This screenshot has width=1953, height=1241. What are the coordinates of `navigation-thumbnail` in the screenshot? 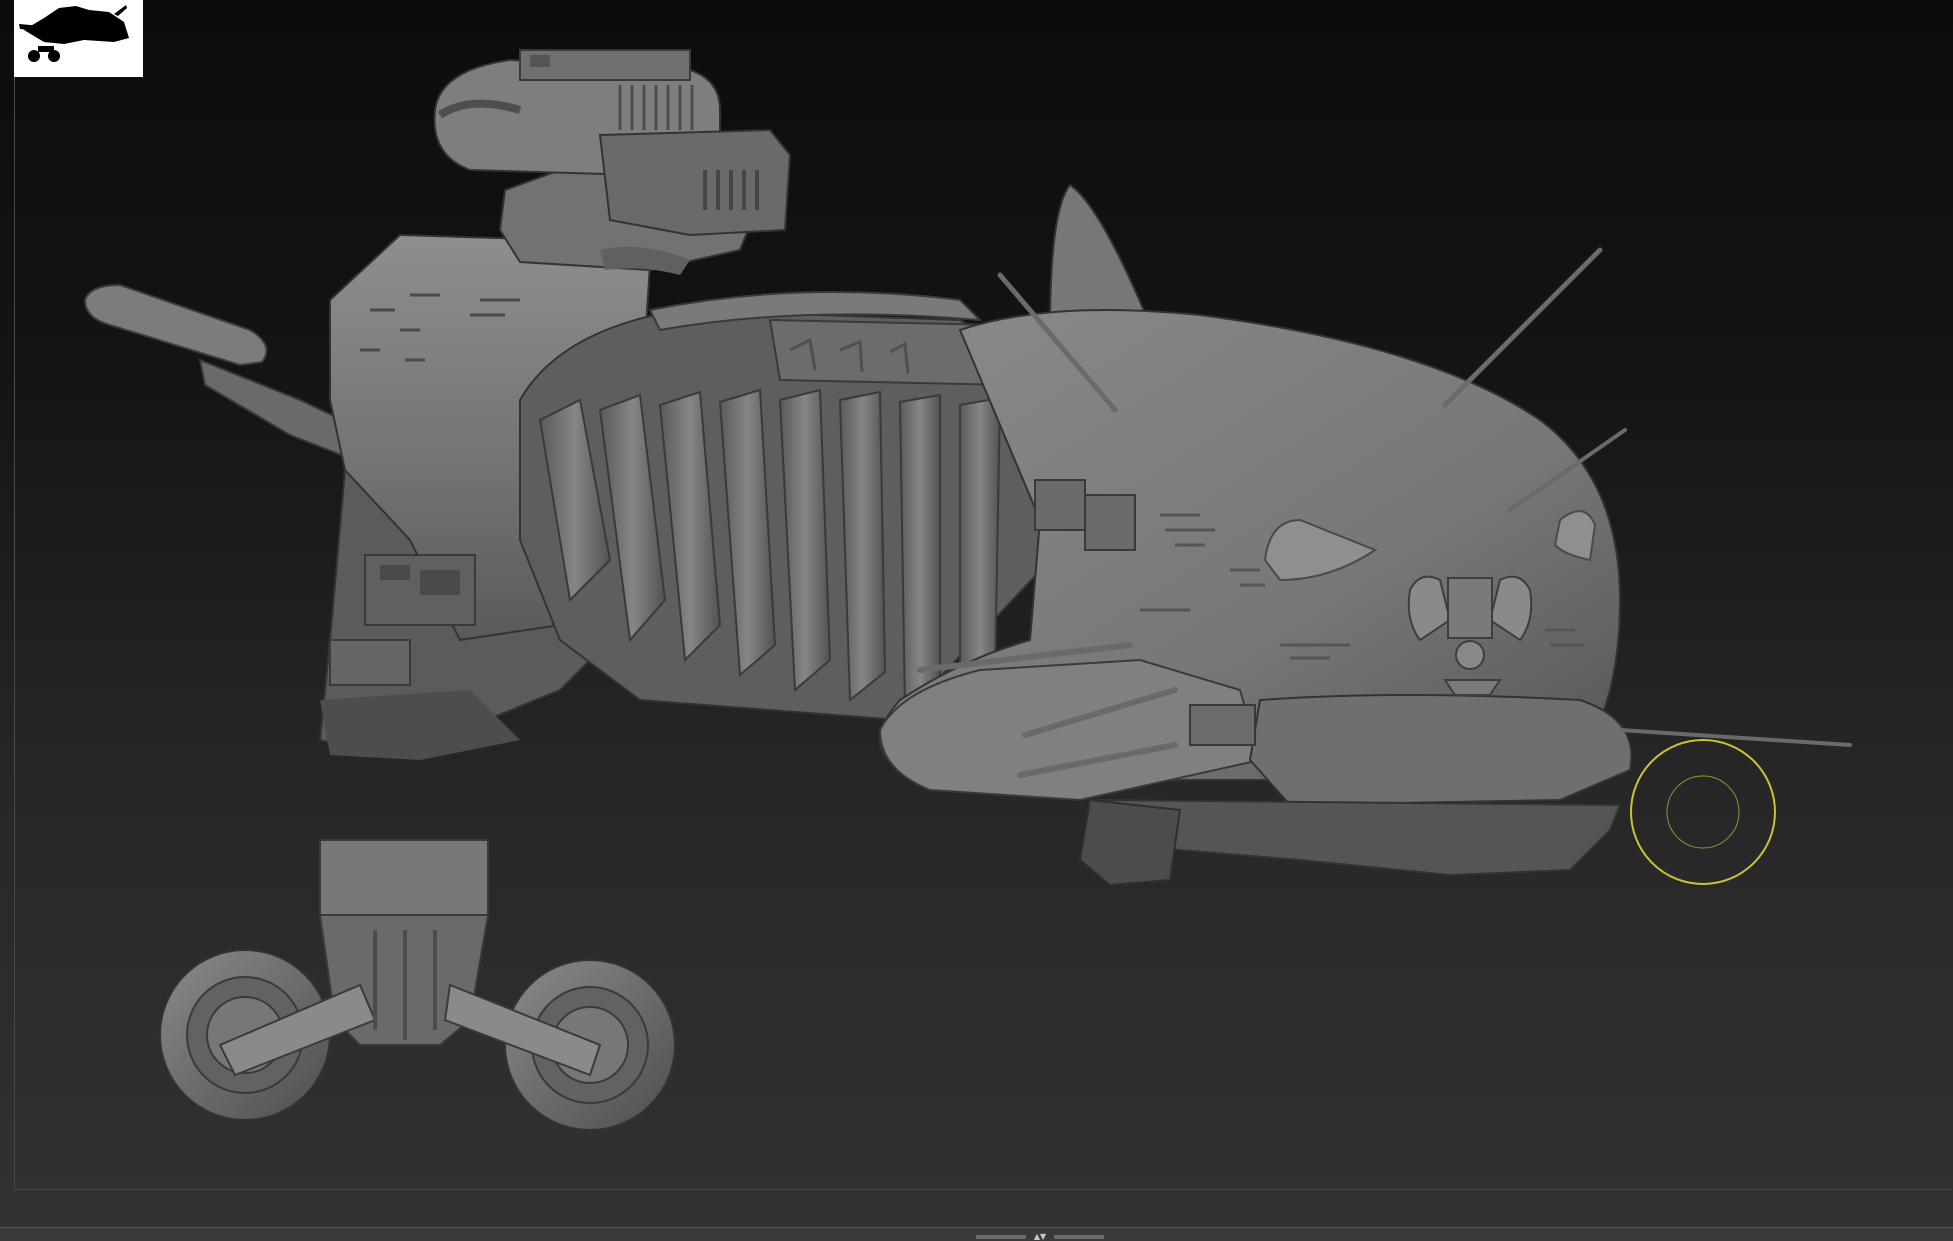 It's located at (78, 38).